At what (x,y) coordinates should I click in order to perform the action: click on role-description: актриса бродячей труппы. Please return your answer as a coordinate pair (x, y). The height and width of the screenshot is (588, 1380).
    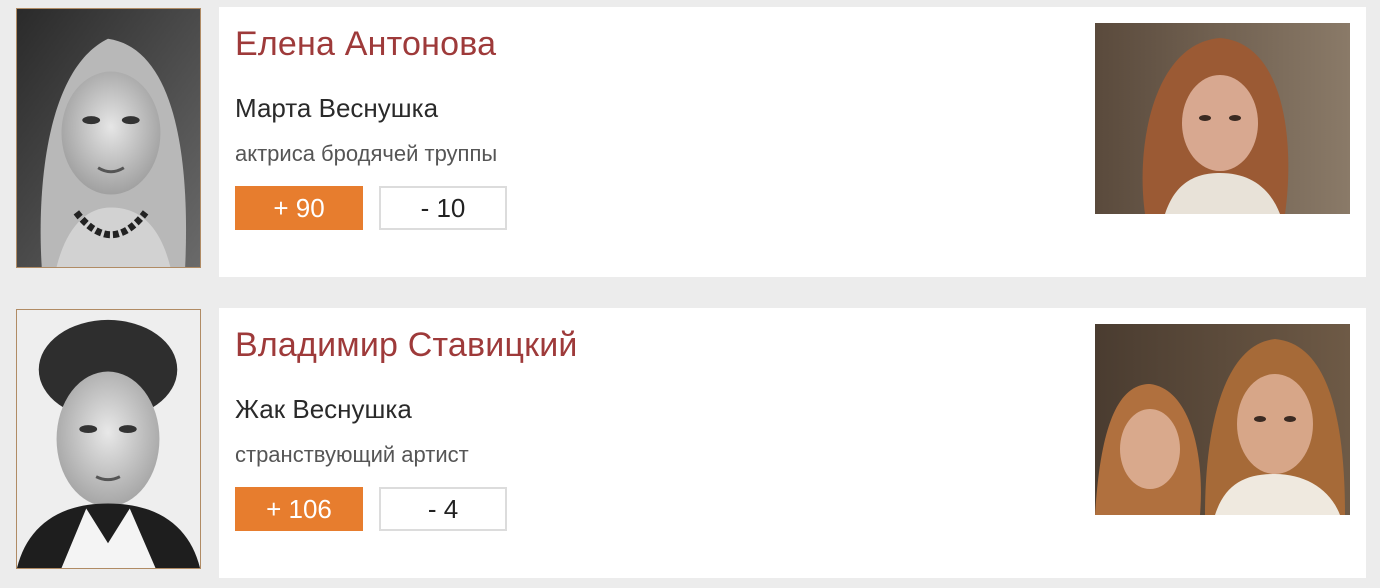
    Looking at the image, I should click on (366, 153).